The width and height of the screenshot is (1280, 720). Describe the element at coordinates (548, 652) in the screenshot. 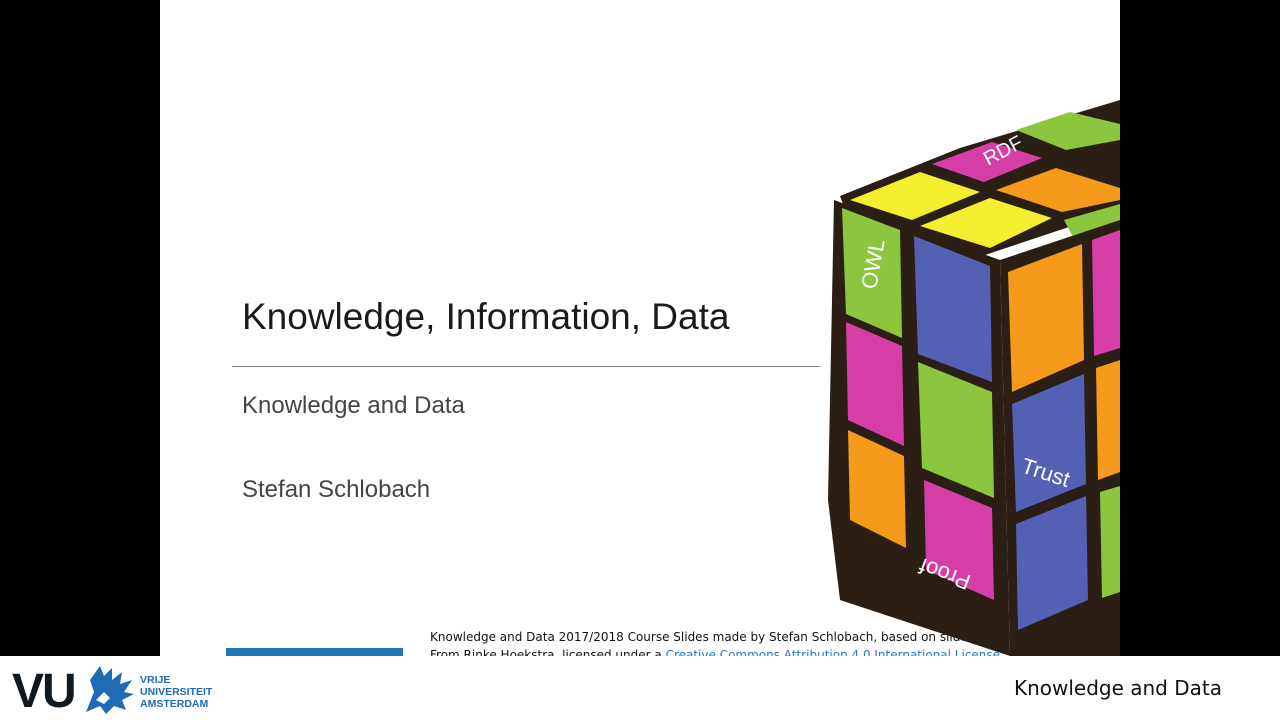

I see `credits-line-2-prefix: From Rinke Hoekstra, licensed under a` at that location.